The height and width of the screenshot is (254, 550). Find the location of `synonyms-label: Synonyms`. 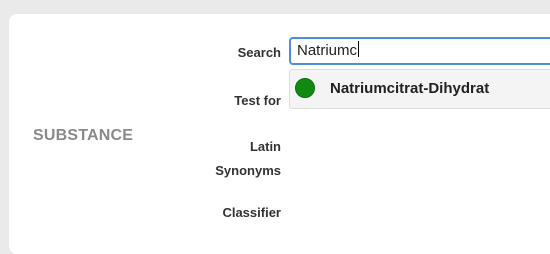

synonyms-label: Synonyms is located at coordinates (248, 170).